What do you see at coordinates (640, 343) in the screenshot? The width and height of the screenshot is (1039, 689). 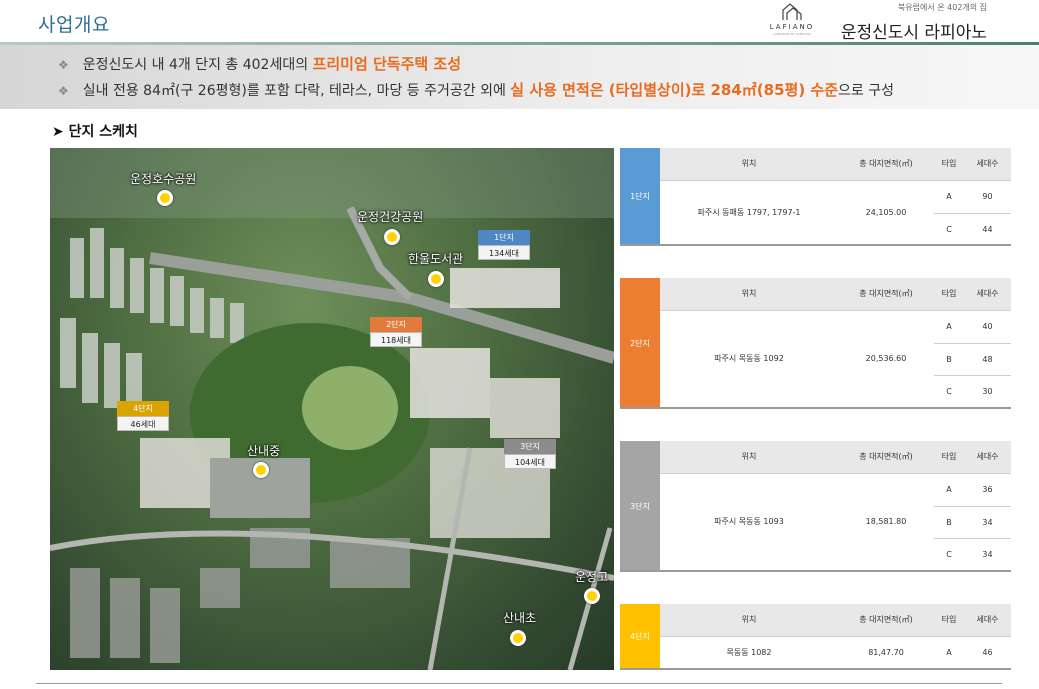 I see `complex-name: 2단지` at bounding box center [640, 343].